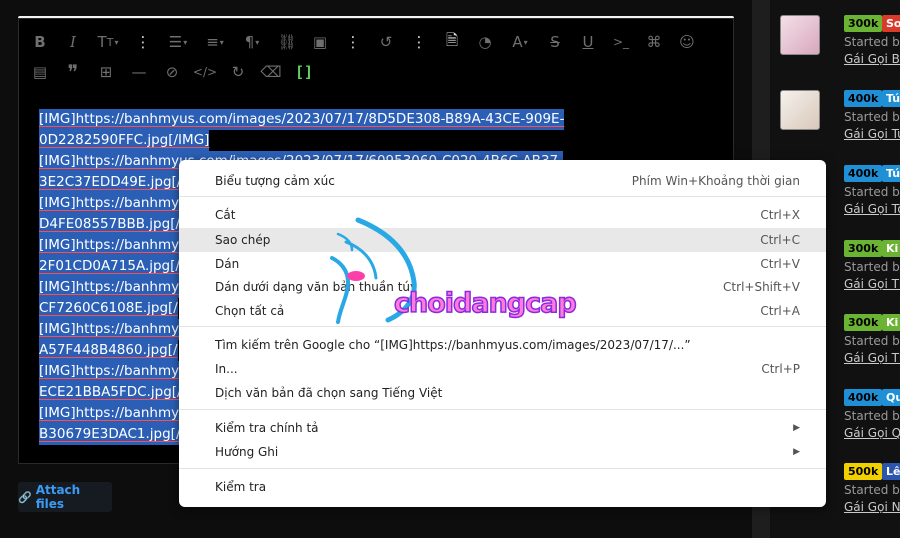 The height and width of the screenshot is (538, 900). Describe the element at coordinates (106, 72) in the screenshot. I see `table-icon: ⊞` at that location.